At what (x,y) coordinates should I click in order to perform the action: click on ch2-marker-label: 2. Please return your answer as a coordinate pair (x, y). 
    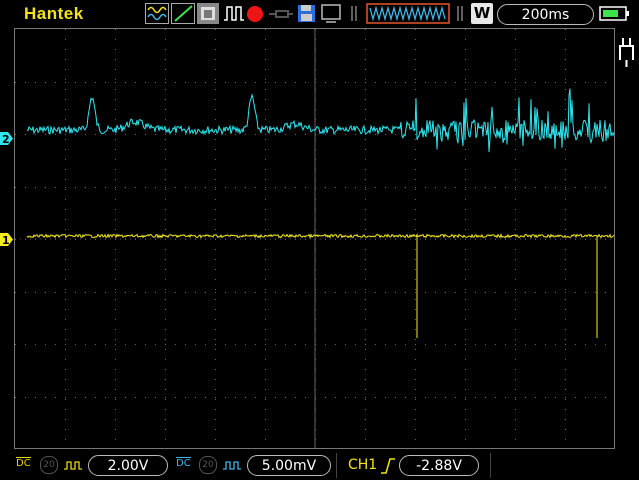
    Looking at the image, I should click on (6, 139).